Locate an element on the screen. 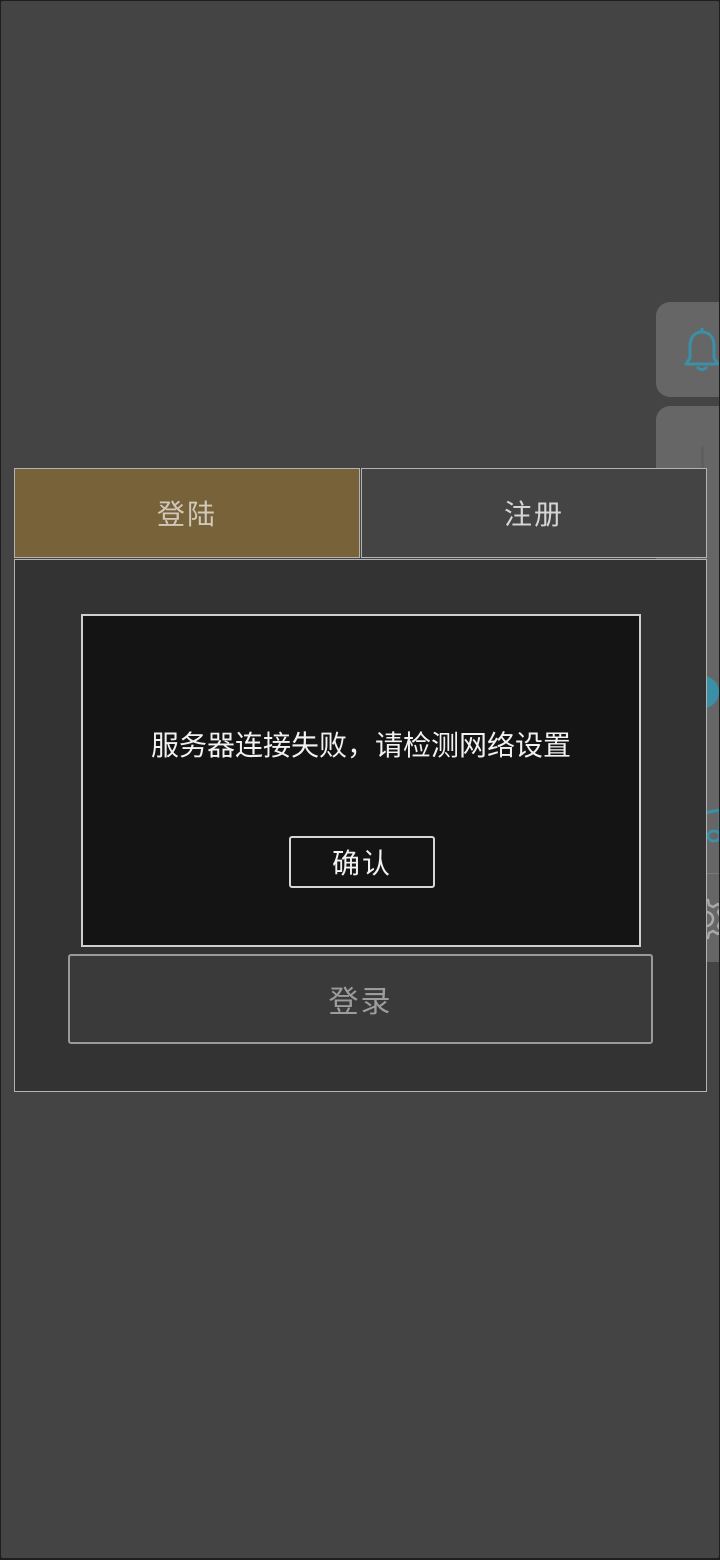  tab-login: 登陆 is located at coordinates (187, 513).